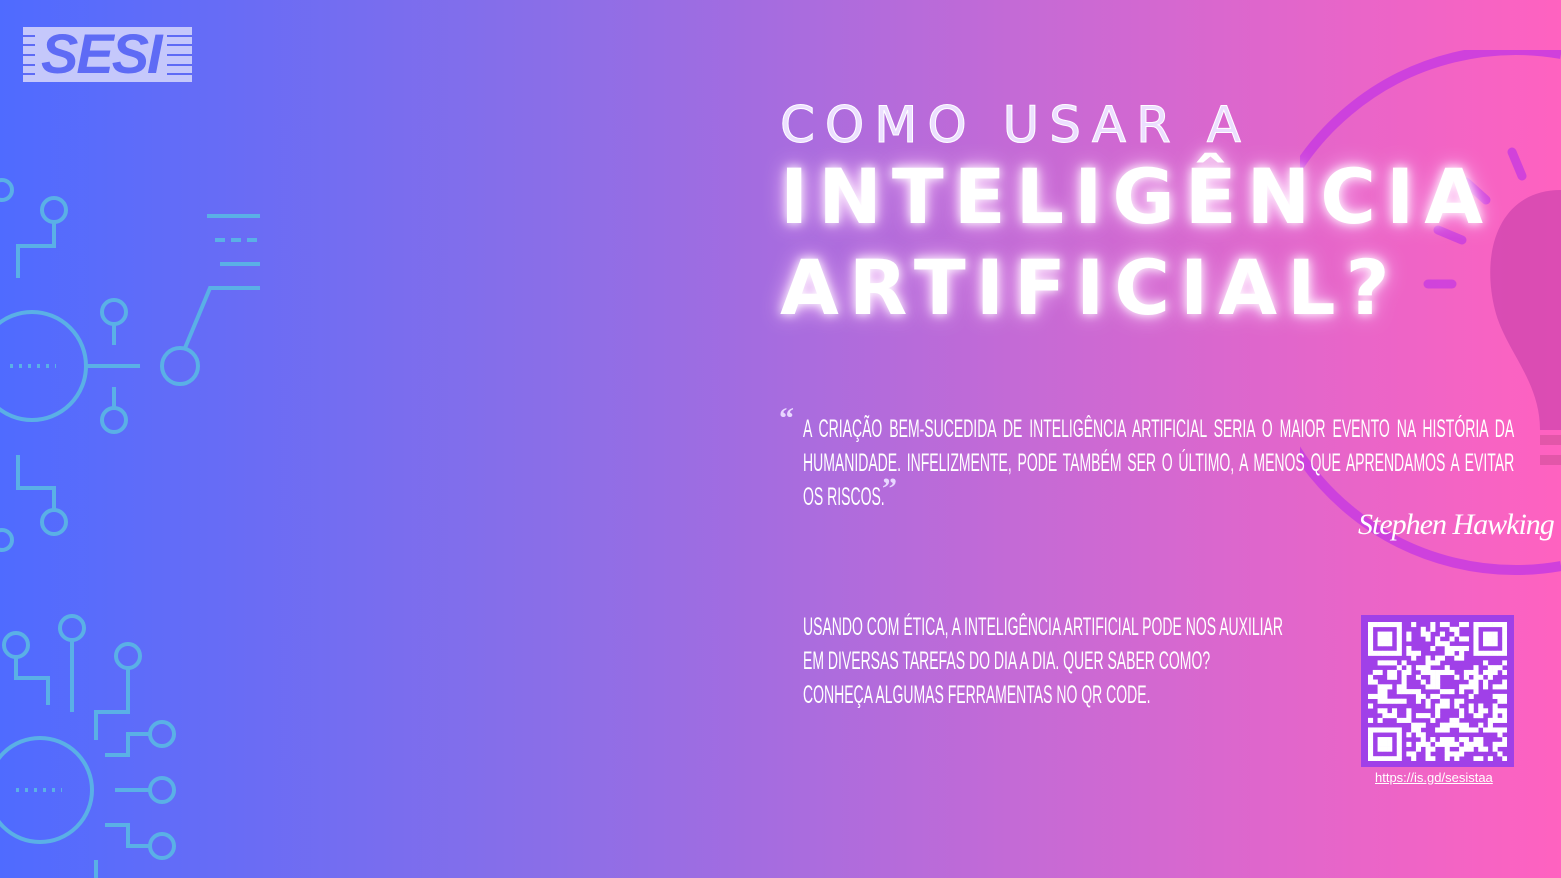 Image resolution: width=1561 pixels, height=878 pixels. Describe the element at coordinates (1456, 524) in the screenshot. I see `quote-author-signature: Stephen Hawking` at that location.